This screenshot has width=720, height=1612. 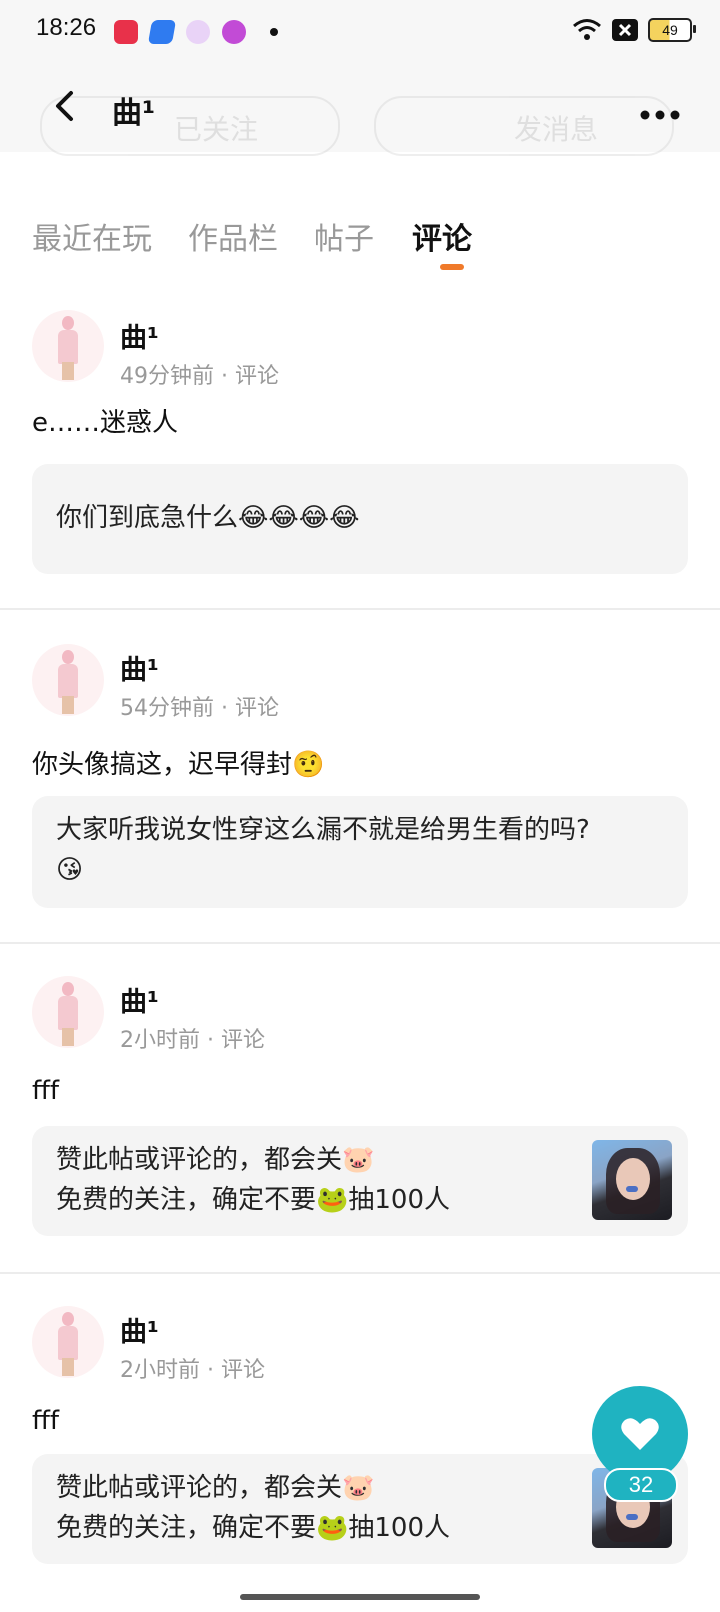 I want to click on chevron-left-icon, so click(x=64, y=106).